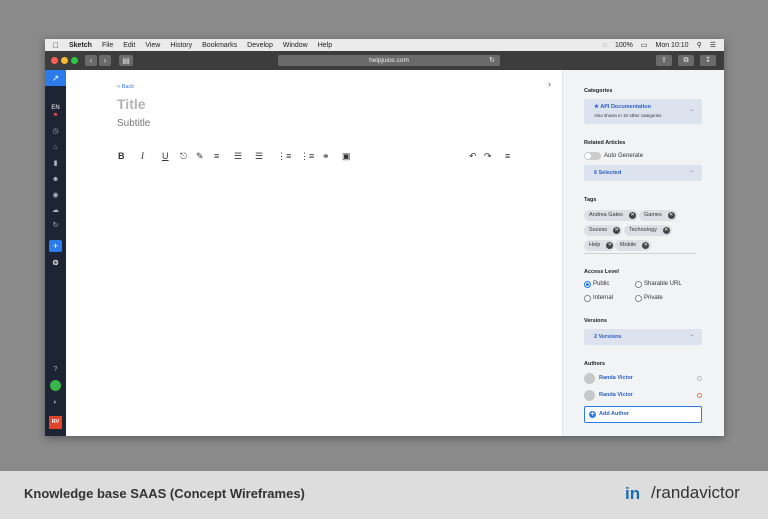 The image size is (768, 519). What do you see at coordinates (129, 45) in the screenshot?
I see `menu-edit: Edit` at bounding box center [129, 45].